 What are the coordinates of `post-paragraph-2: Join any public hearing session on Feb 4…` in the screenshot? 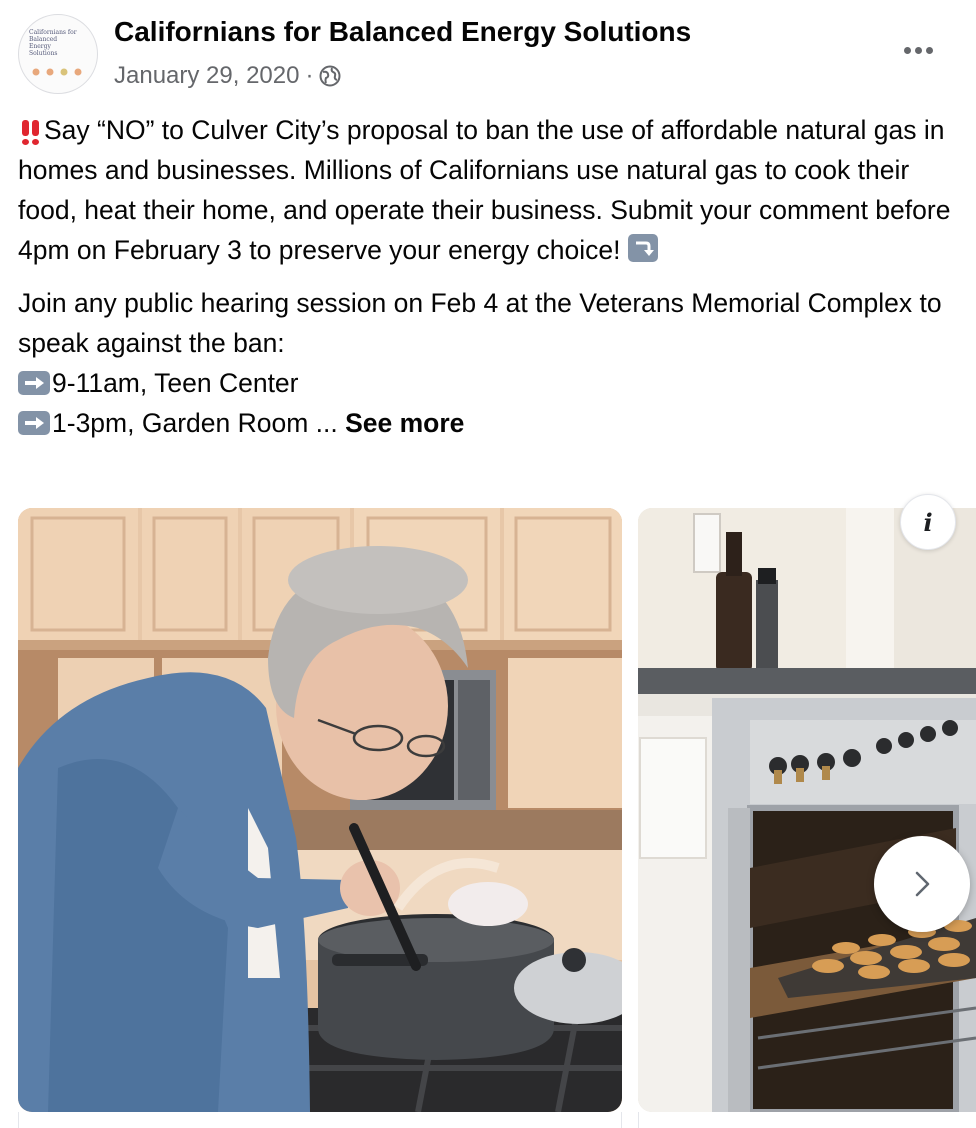 It's located at (488, 363).